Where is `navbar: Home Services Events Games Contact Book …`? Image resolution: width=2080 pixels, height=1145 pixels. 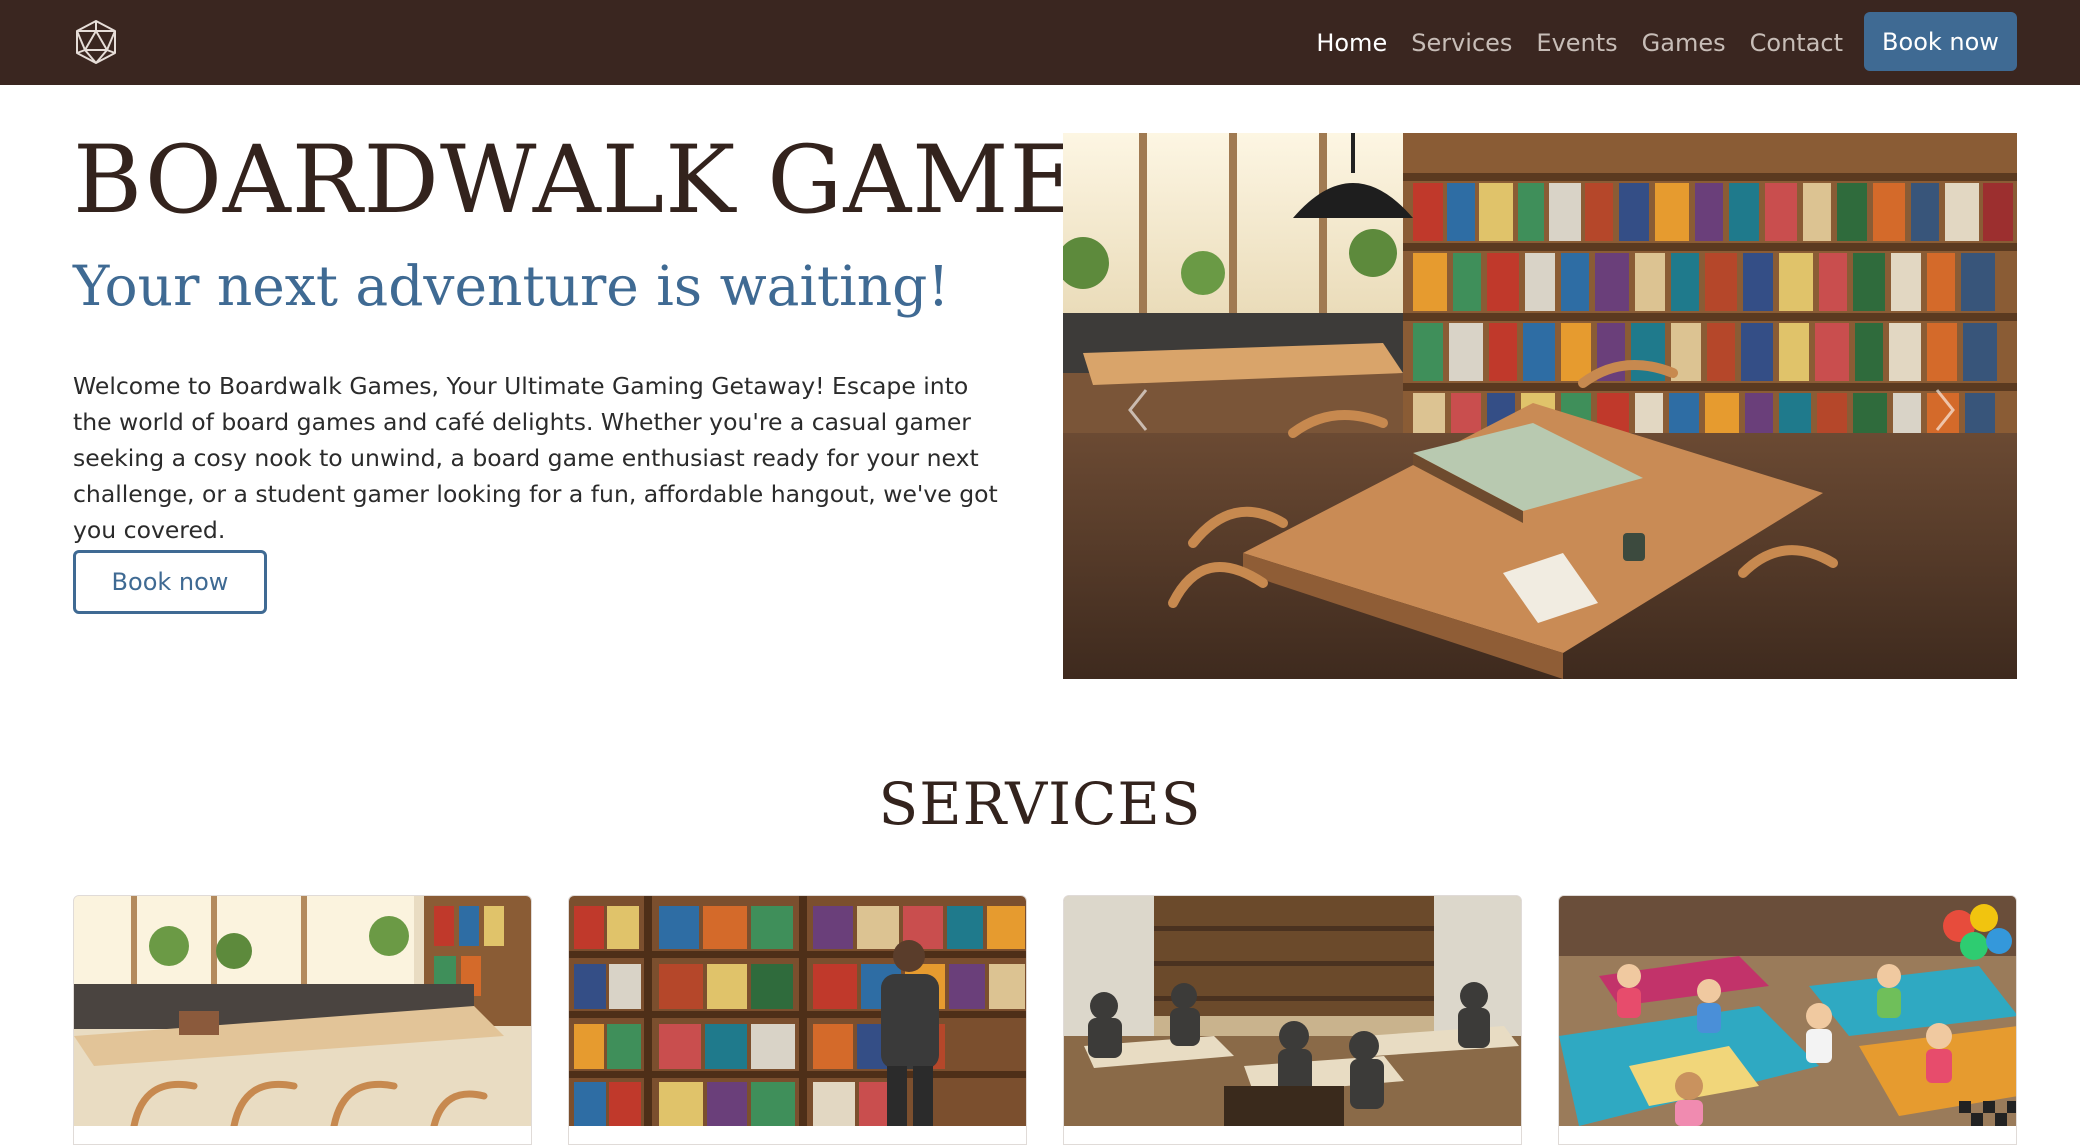
navbar: Home Services Events Games Contact Book … is located at coordinates (1040, 42).